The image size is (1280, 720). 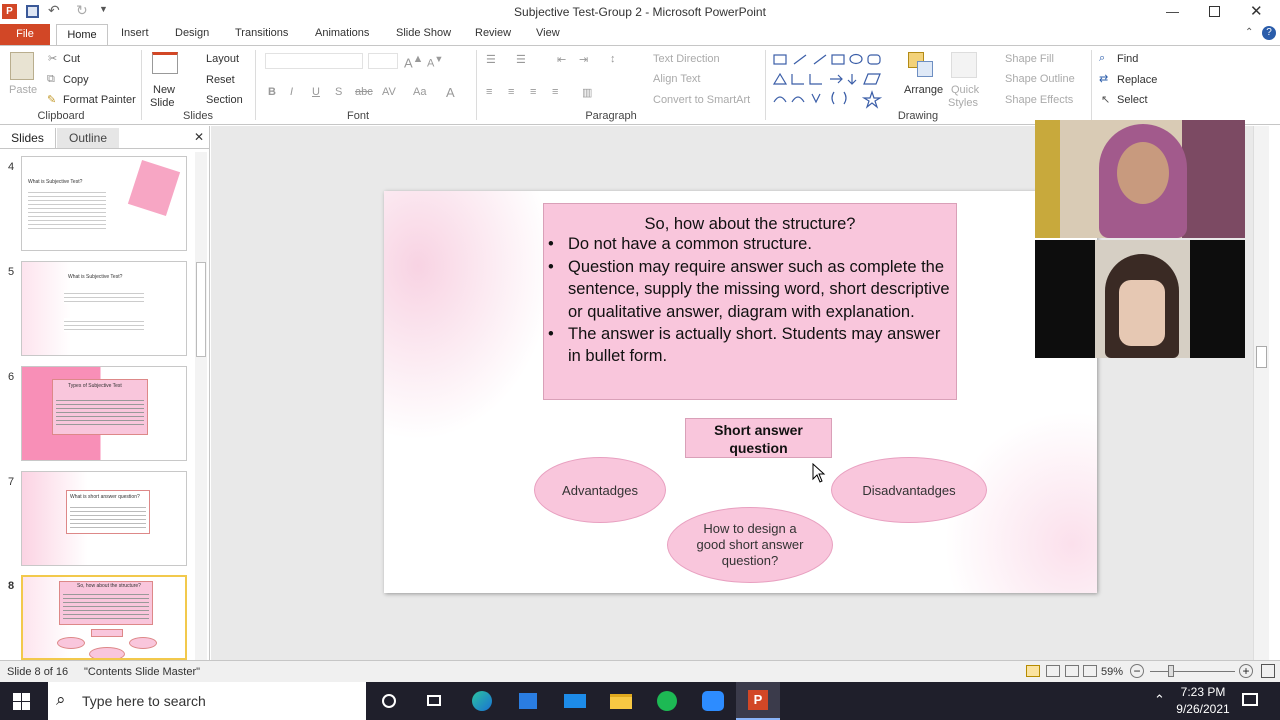 I want to click on zoom-in-icon: +, so click(x=1246, y=671).